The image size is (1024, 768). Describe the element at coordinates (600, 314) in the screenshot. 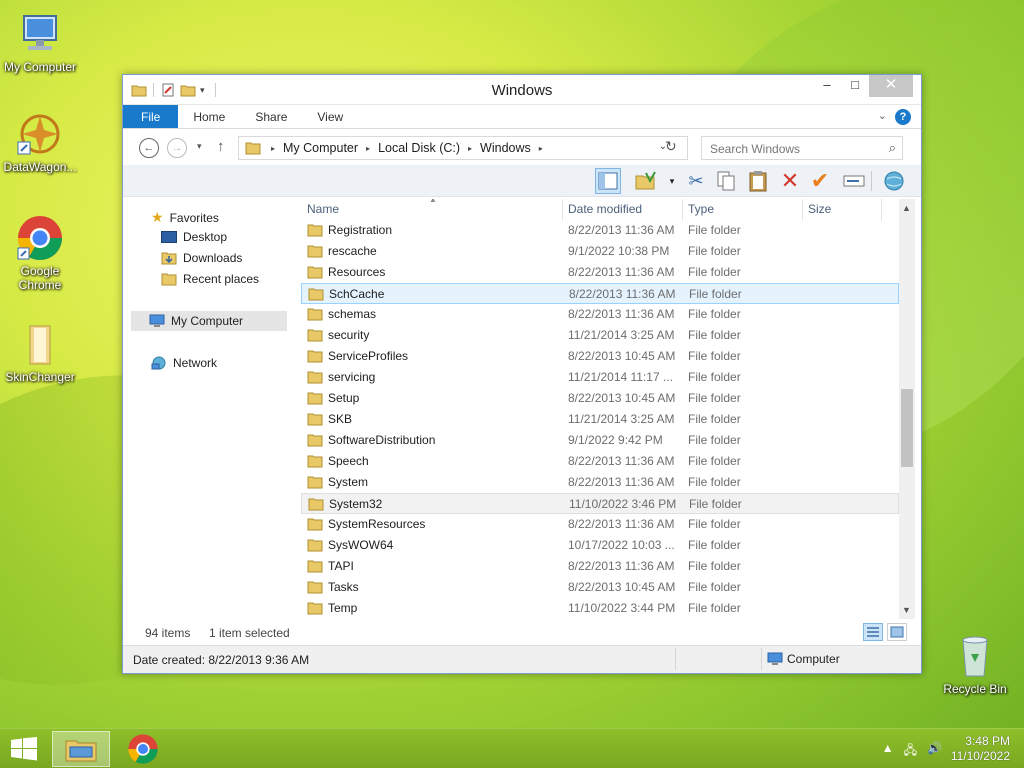

I see `file-row: schemas 8/22/2013 11:36 AM File folder` at that location.